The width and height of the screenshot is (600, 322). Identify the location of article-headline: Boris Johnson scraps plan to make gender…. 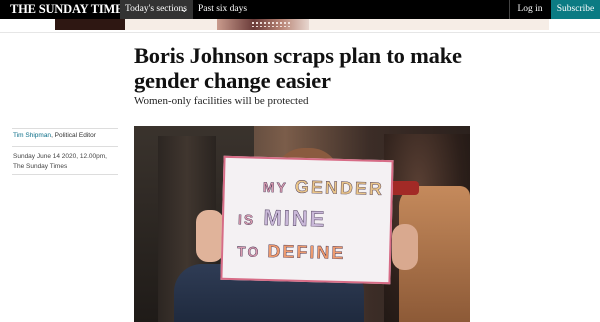
(298, 68).